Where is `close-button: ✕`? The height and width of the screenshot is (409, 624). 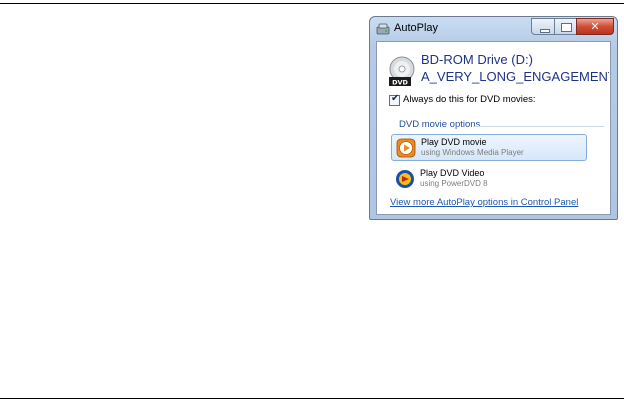 close-button: ✕ is located at coordinates (595, 26).